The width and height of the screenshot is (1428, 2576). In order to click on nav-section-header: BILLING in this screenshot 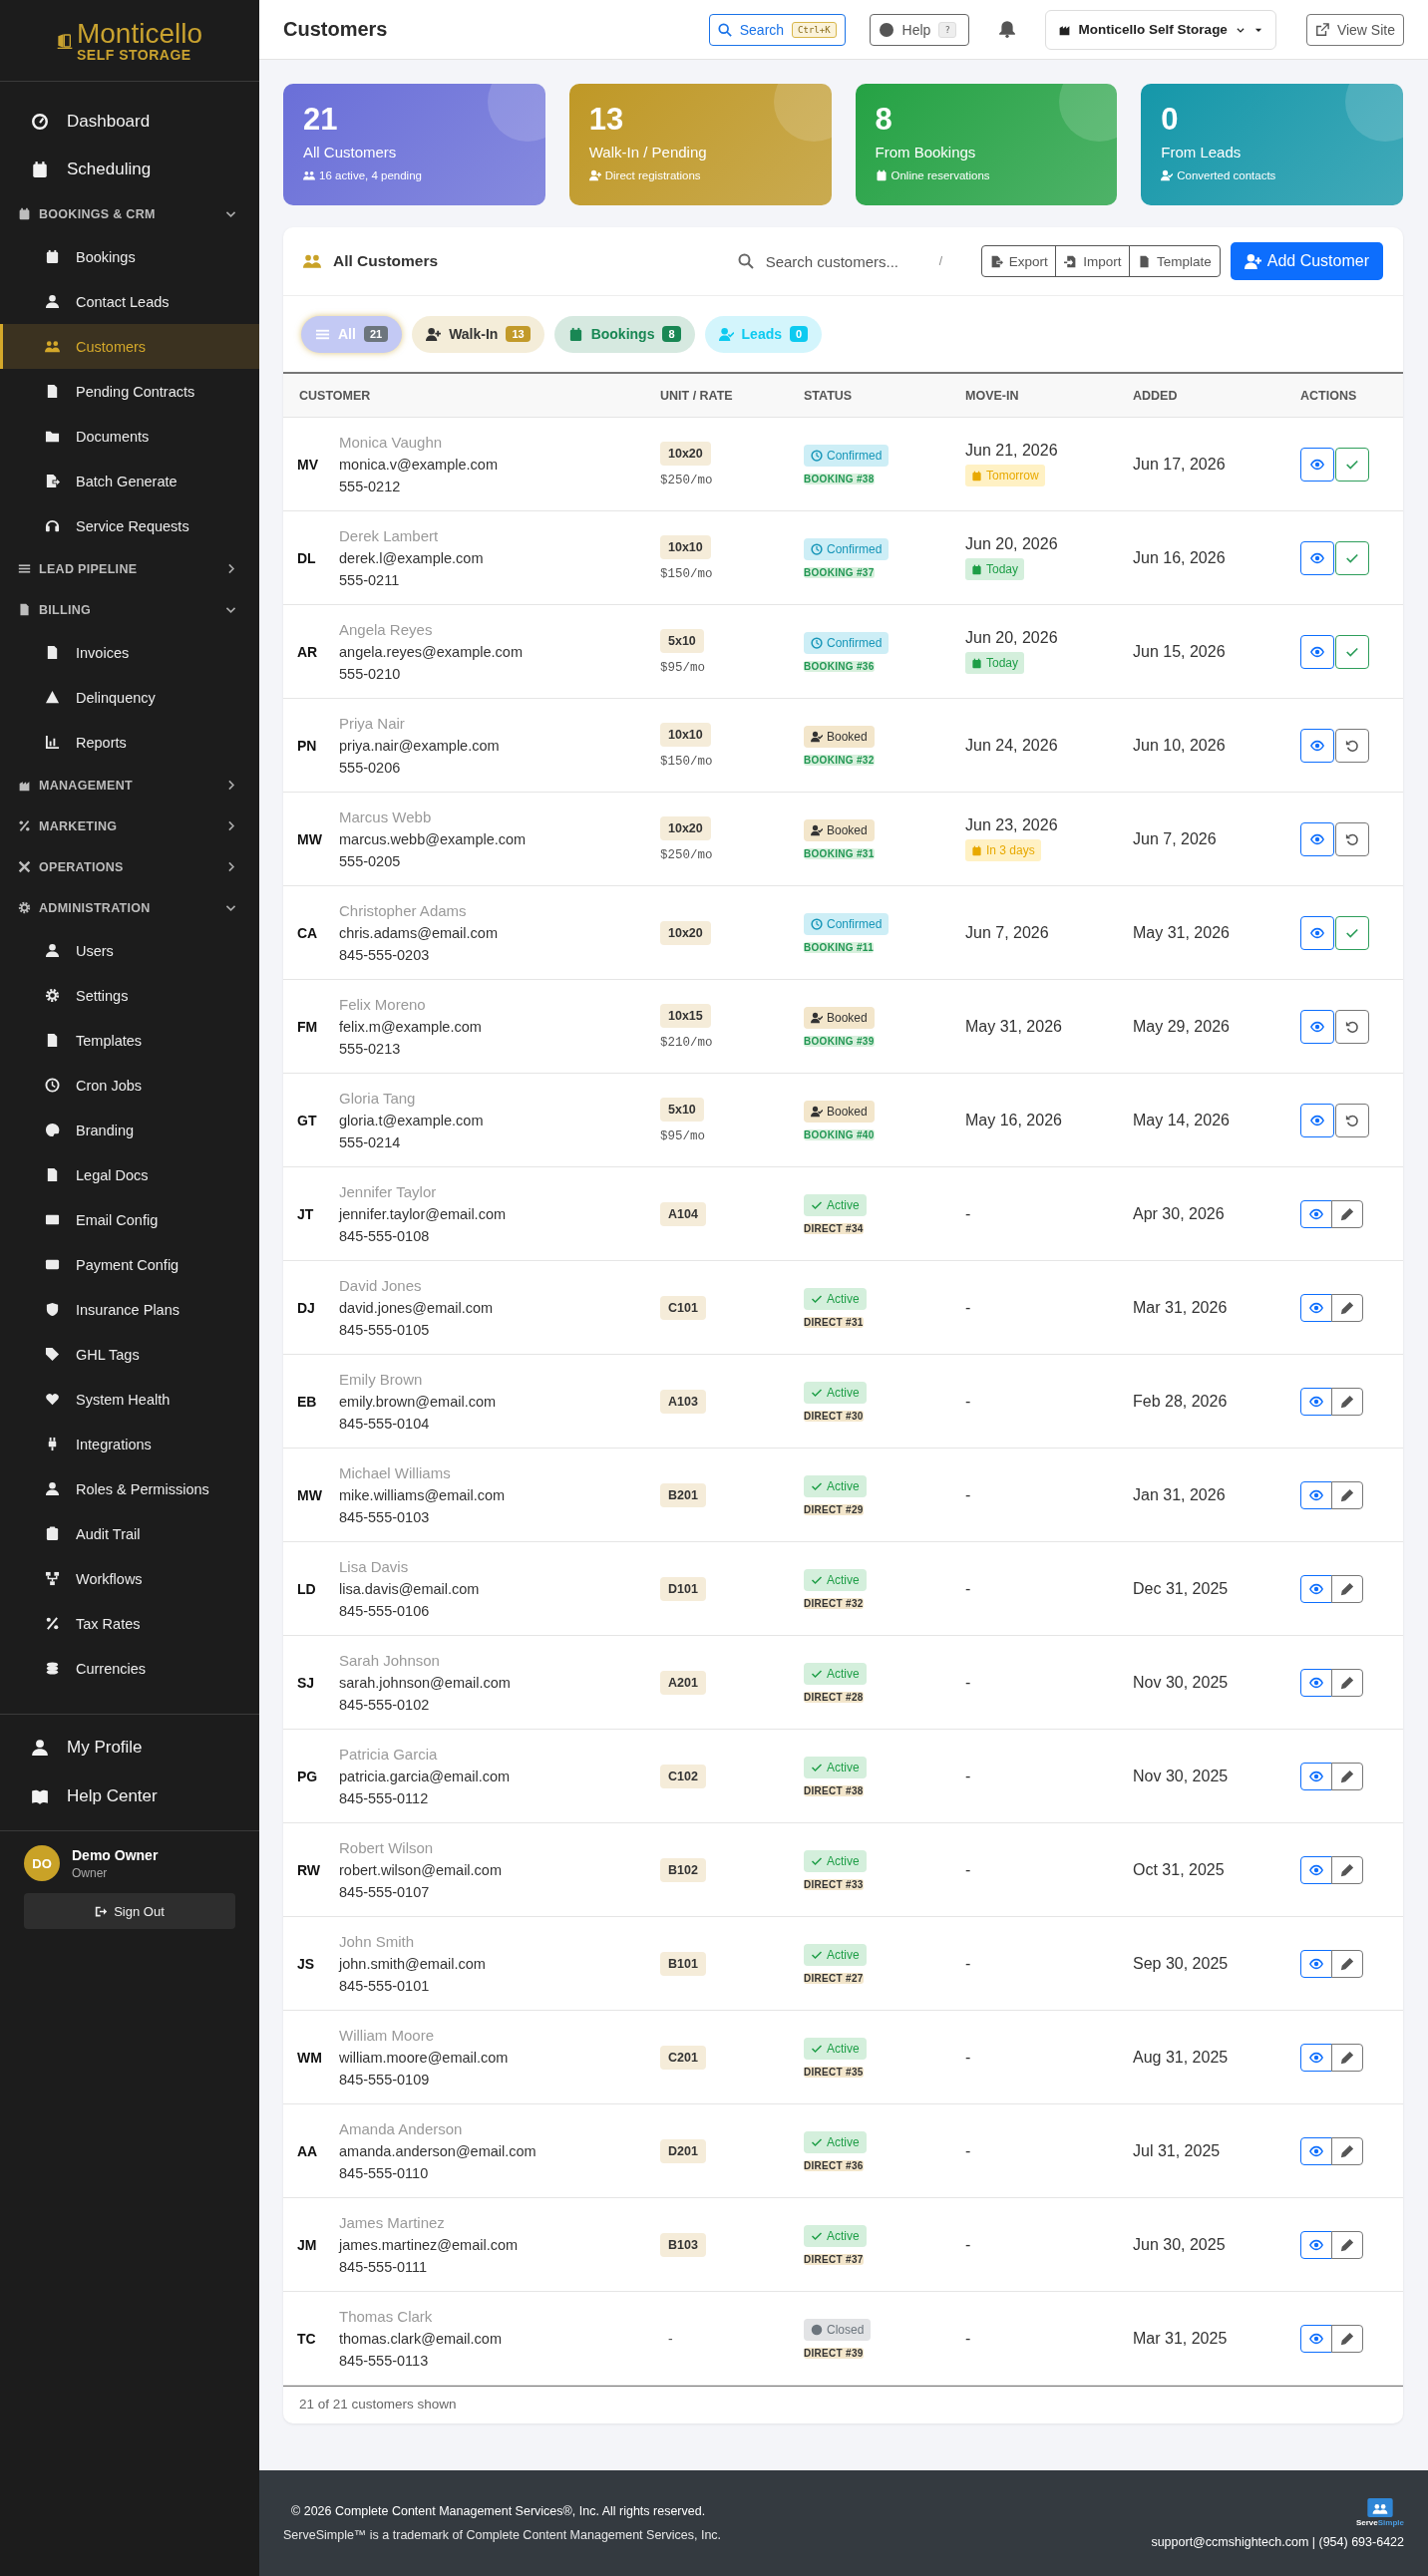, I will do `click(129, 609)`.